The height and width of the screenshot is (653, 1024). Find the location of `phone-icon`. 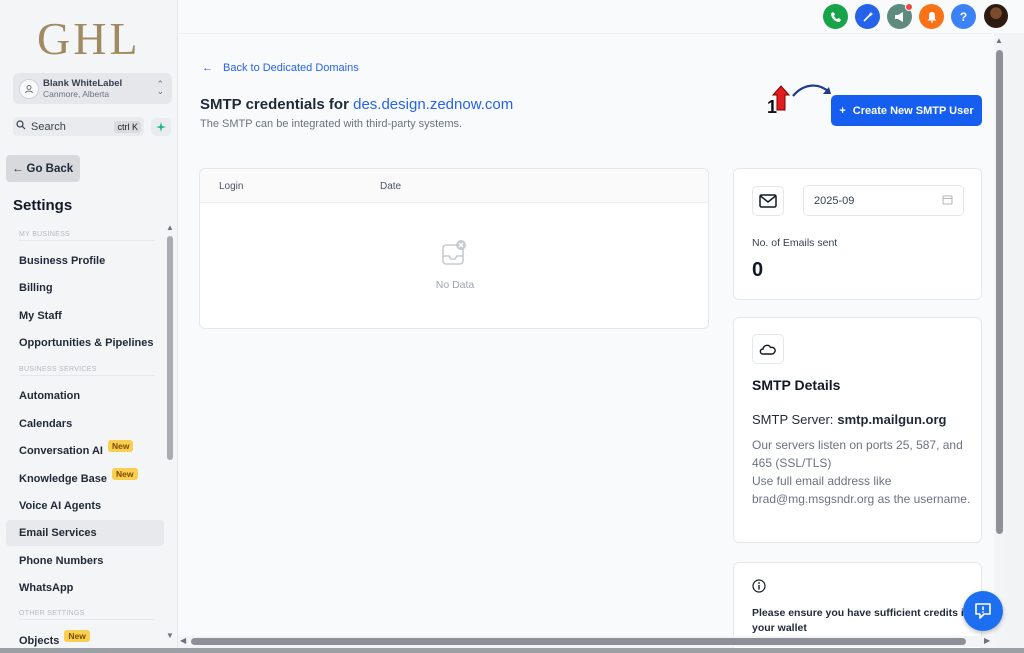

phone-icon is located at coordinates (835, 16).